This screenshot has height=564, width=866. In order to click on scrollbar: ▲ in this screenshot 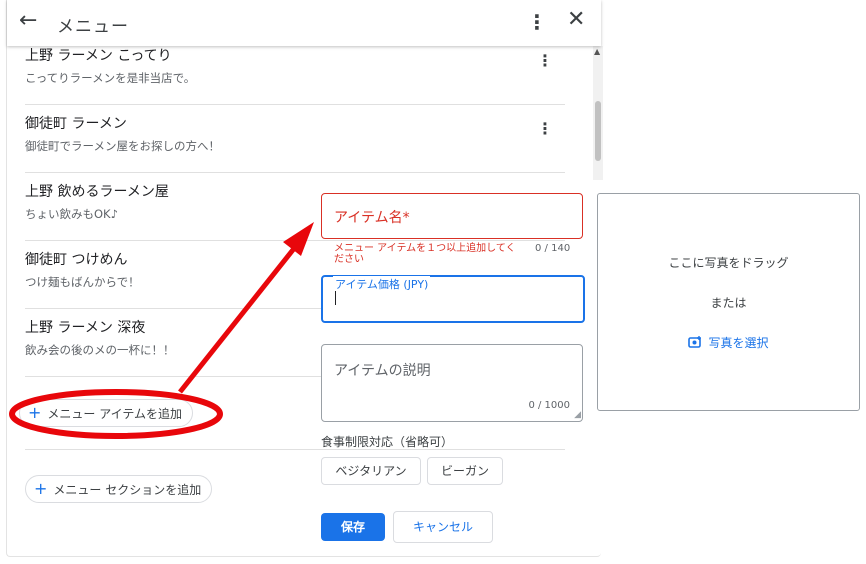, I will do `click(598, 113)`.